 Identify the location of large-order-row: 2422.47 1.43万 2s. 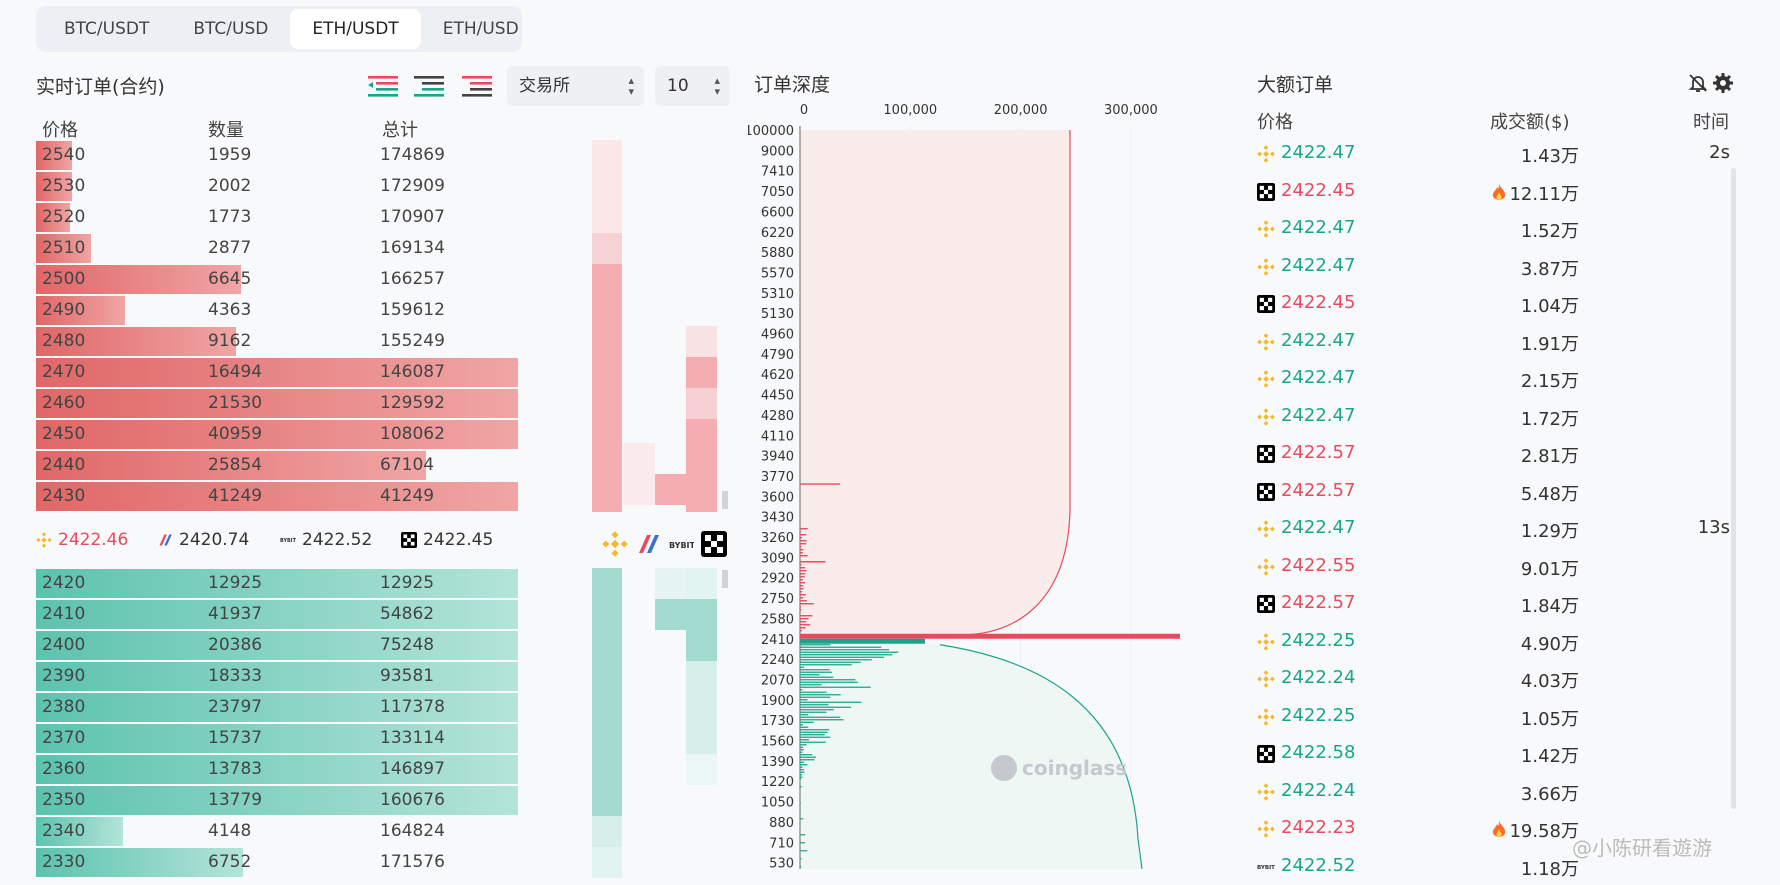
(1497, 153).